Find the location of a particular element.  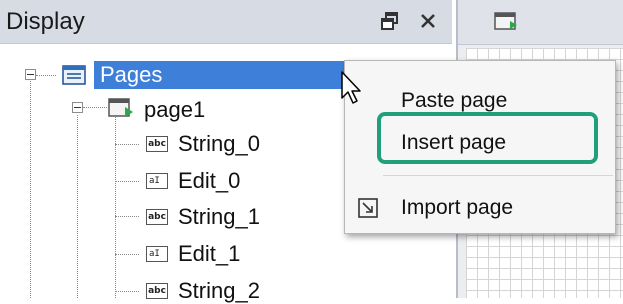

page-icon is located at coordinates (121, 110).